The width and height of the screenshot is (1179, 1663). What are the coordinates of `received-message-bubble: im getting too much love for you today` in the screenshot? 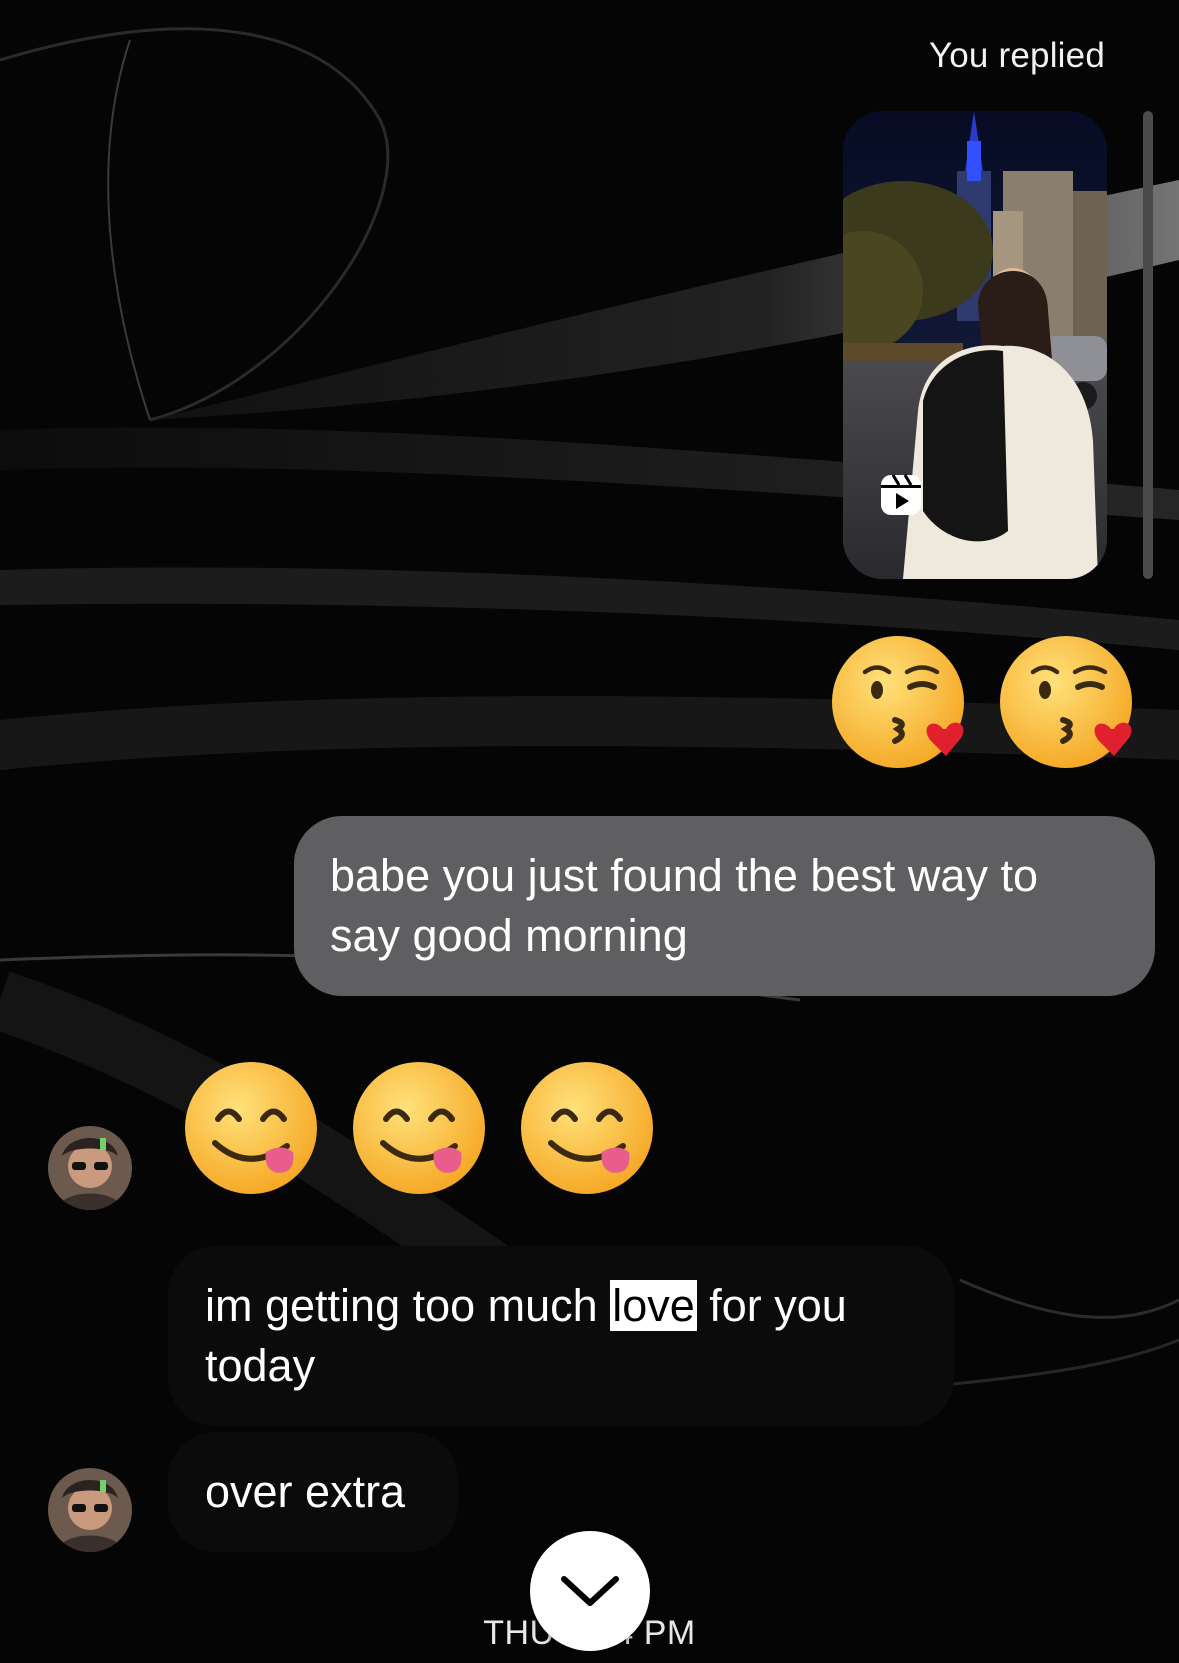 It's located at (561, 1336).